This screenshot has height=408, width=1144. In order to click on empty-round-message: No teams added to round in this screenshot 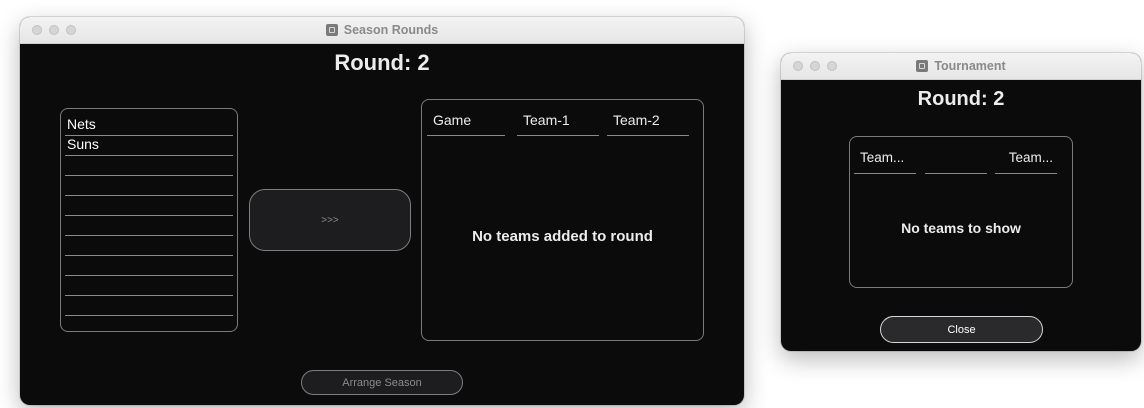, I will do `click(562, 236)`.